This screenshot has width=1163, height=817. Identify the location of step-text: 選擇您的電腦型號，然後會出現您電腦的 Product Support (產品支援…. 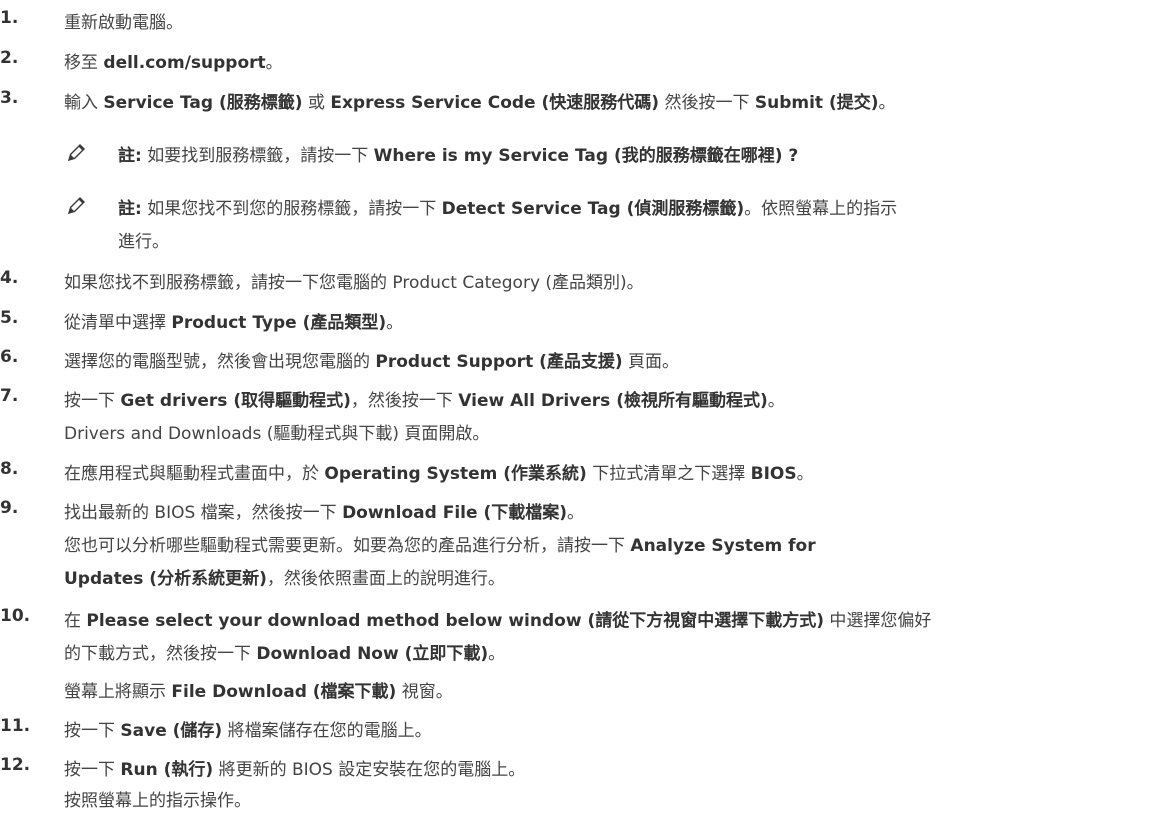
(372, 362).